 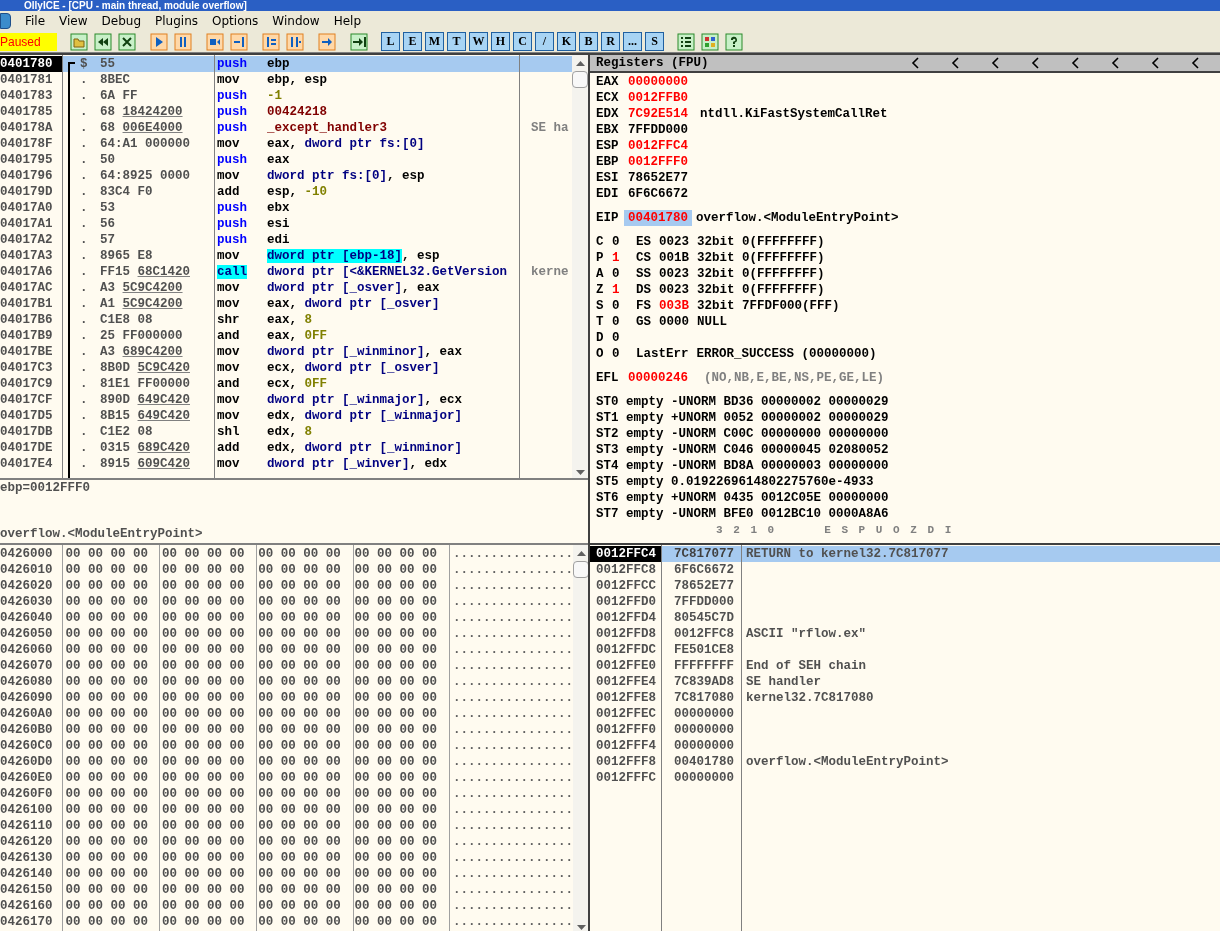 What do you see at coordinates (235, 21) in the screenshot?
I see `menu-item: Options` at bounding box center [235, 21].